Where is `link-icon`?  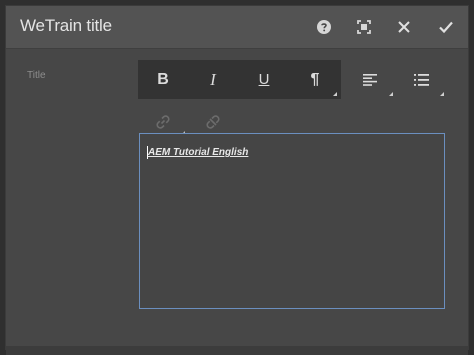
link-icon is located at coordinates (163, 122).